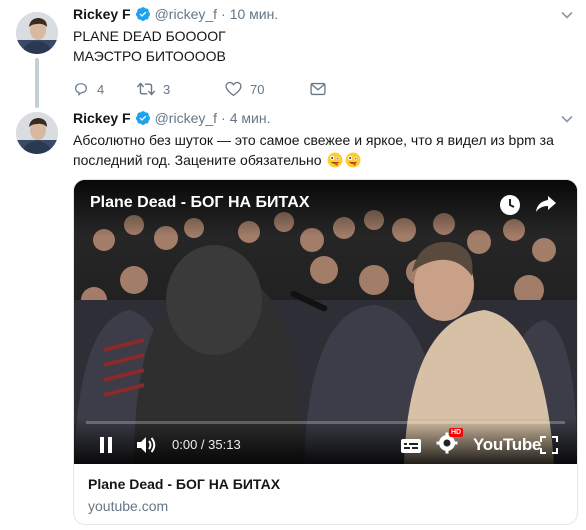  What do you see at coordinates (101, 89) in the screenshot?
I see `reply-count: 4` at bounding box center [101, 89].